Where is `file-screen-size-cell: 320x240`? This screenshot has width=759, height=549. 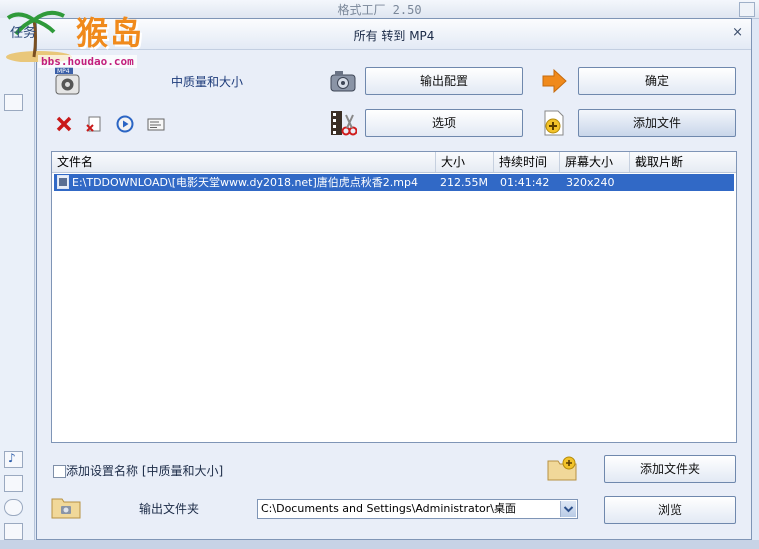 file-screen-size-cell: 320x240 is located at coordinates (590, 182).